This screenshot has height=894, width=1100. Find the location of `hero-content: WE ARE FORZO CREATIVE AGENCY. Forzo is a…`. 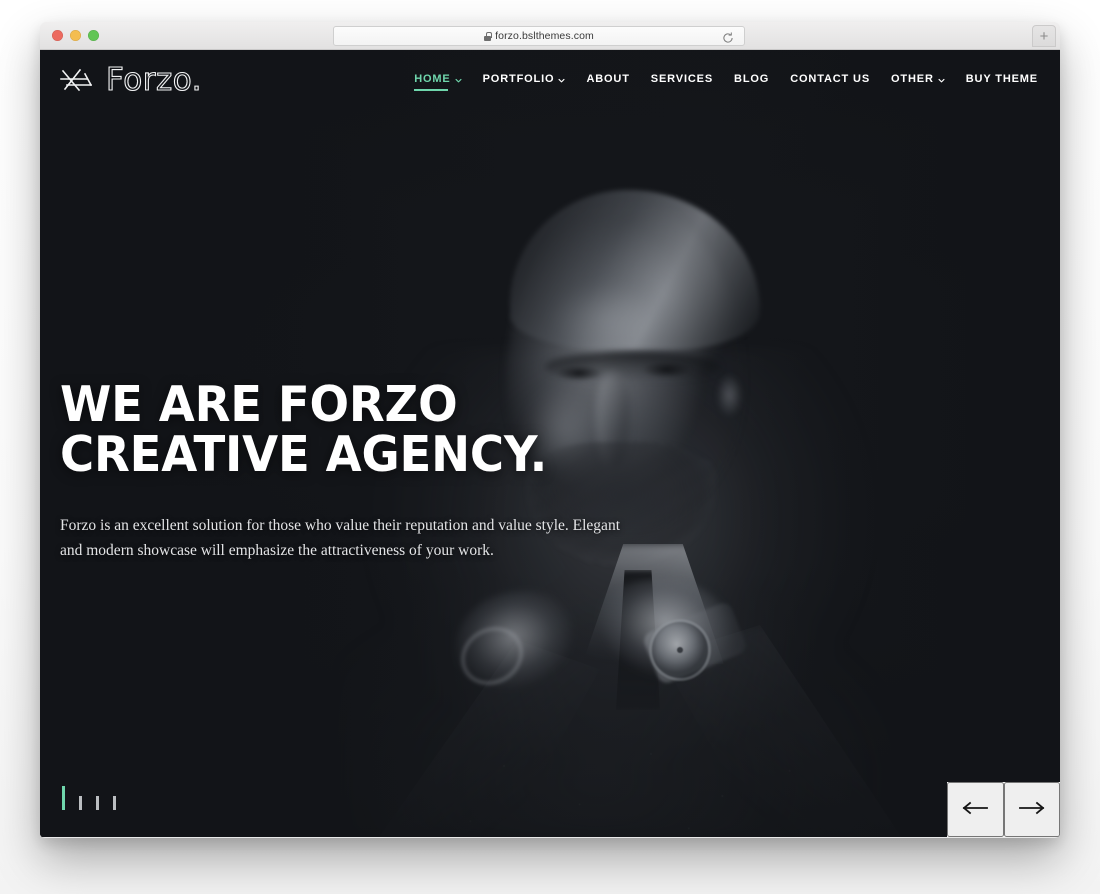

hero-content: WE ARE FORZO CREATIVE AGENCY. Forzo is a… is located at coordinates (360, 469).